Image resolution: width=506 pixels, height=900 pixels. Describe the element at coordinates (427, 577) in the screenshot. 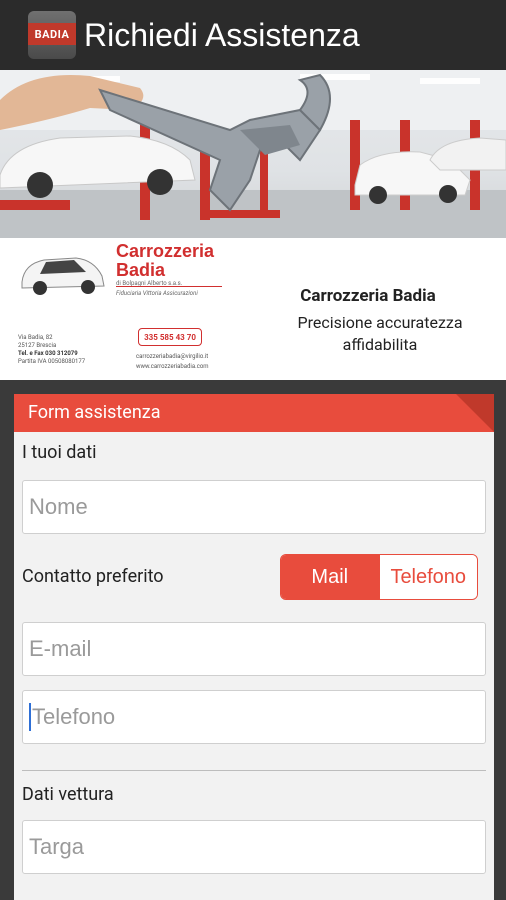

I see `contact-option-phone: Telefono` at that location.